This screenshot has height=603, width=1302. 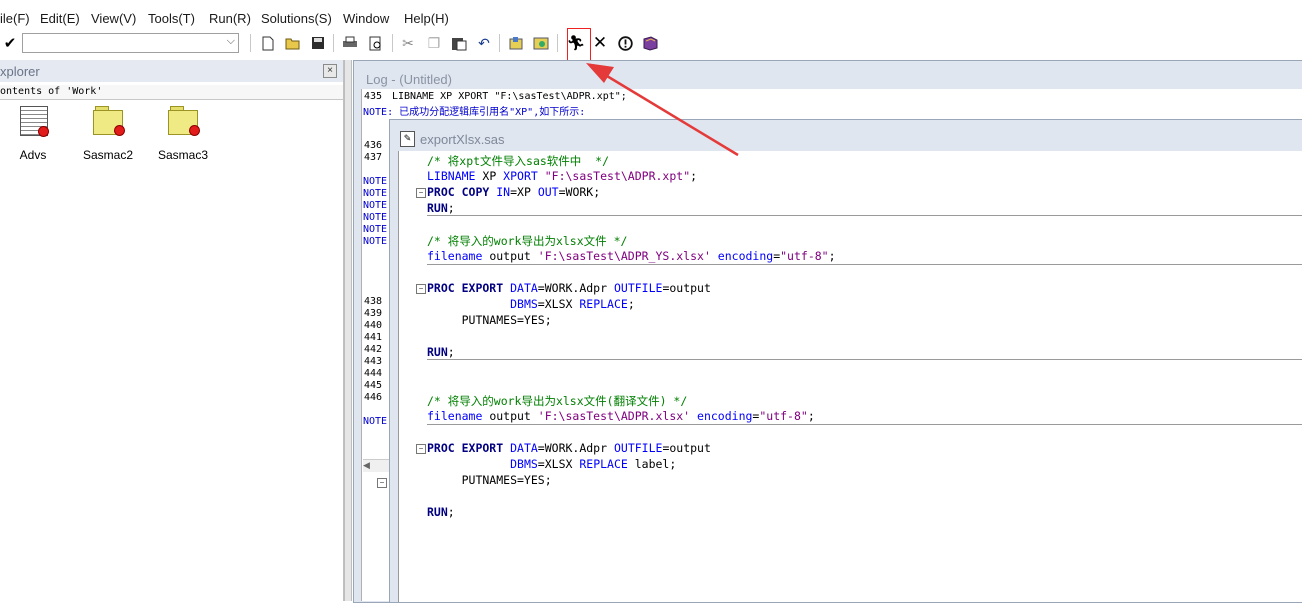 I want to click on log-line-number: 438, so click(x=373, y=301).